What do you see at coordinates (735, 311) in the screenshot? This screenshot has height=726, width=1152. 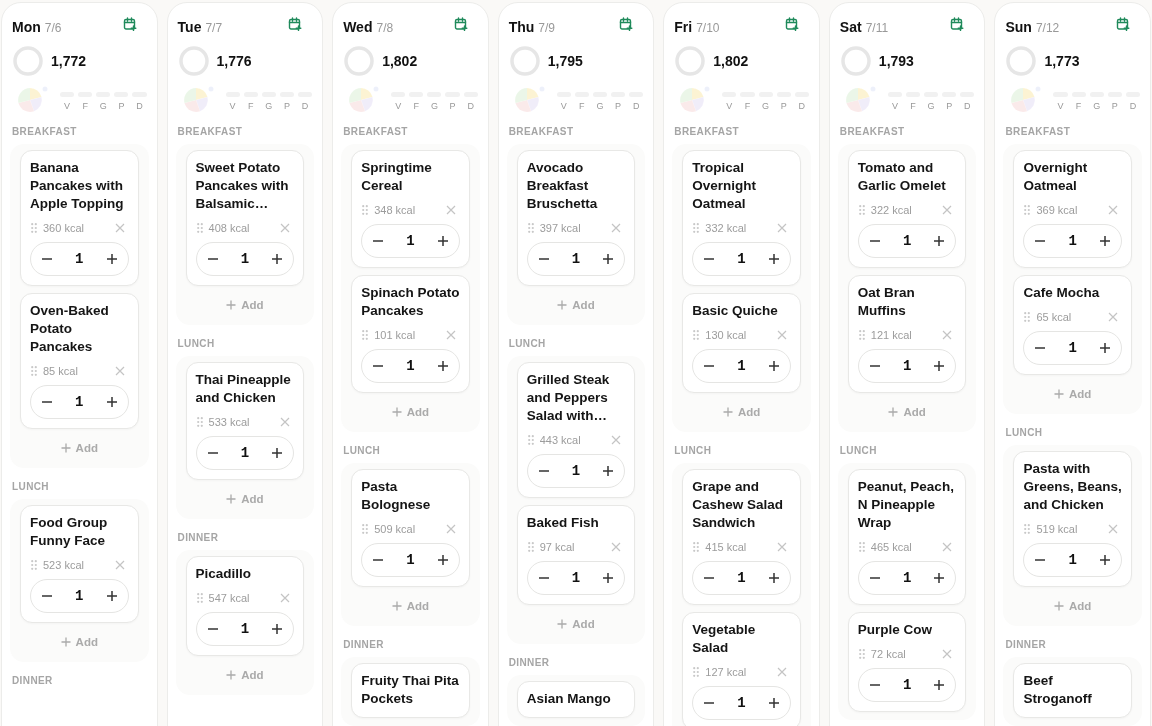 I see `food-name: Basic Quiche` at bounding box center [735, 311].